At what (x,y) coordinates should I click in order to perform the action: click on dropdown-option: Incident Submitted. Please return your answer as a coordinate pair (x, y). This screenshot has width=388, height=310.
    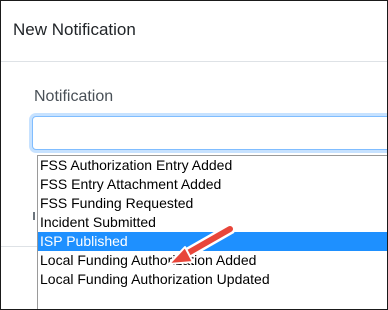
    Looking at the image, I should click on (212, 222).